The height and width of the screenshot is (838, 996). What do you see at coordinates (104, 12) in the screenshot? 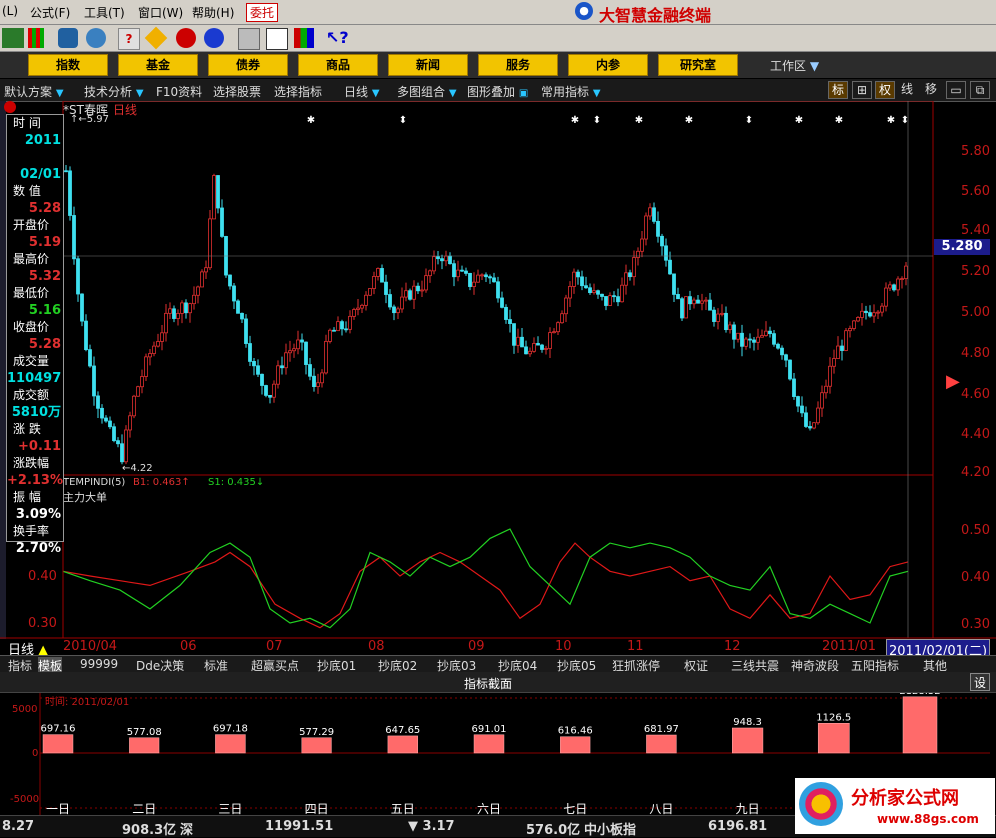
I see `menu-item-tools: 工具(T)` at bounding box center [104, 12].